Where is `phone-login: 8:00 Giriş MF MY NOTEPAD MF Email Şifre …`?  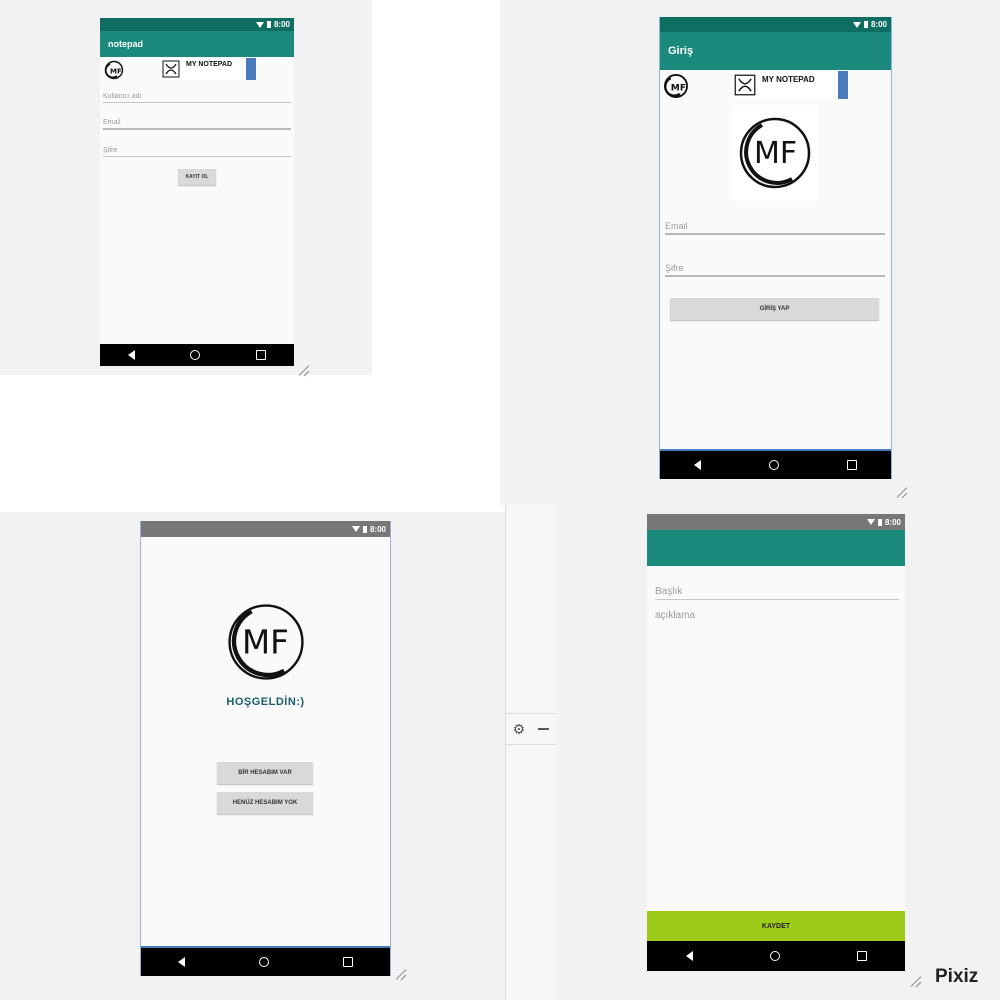
phone-login: 8:00 Giriş MF MY NOTEPAD MF Email Şifre … is located at coordinates (775, 248).